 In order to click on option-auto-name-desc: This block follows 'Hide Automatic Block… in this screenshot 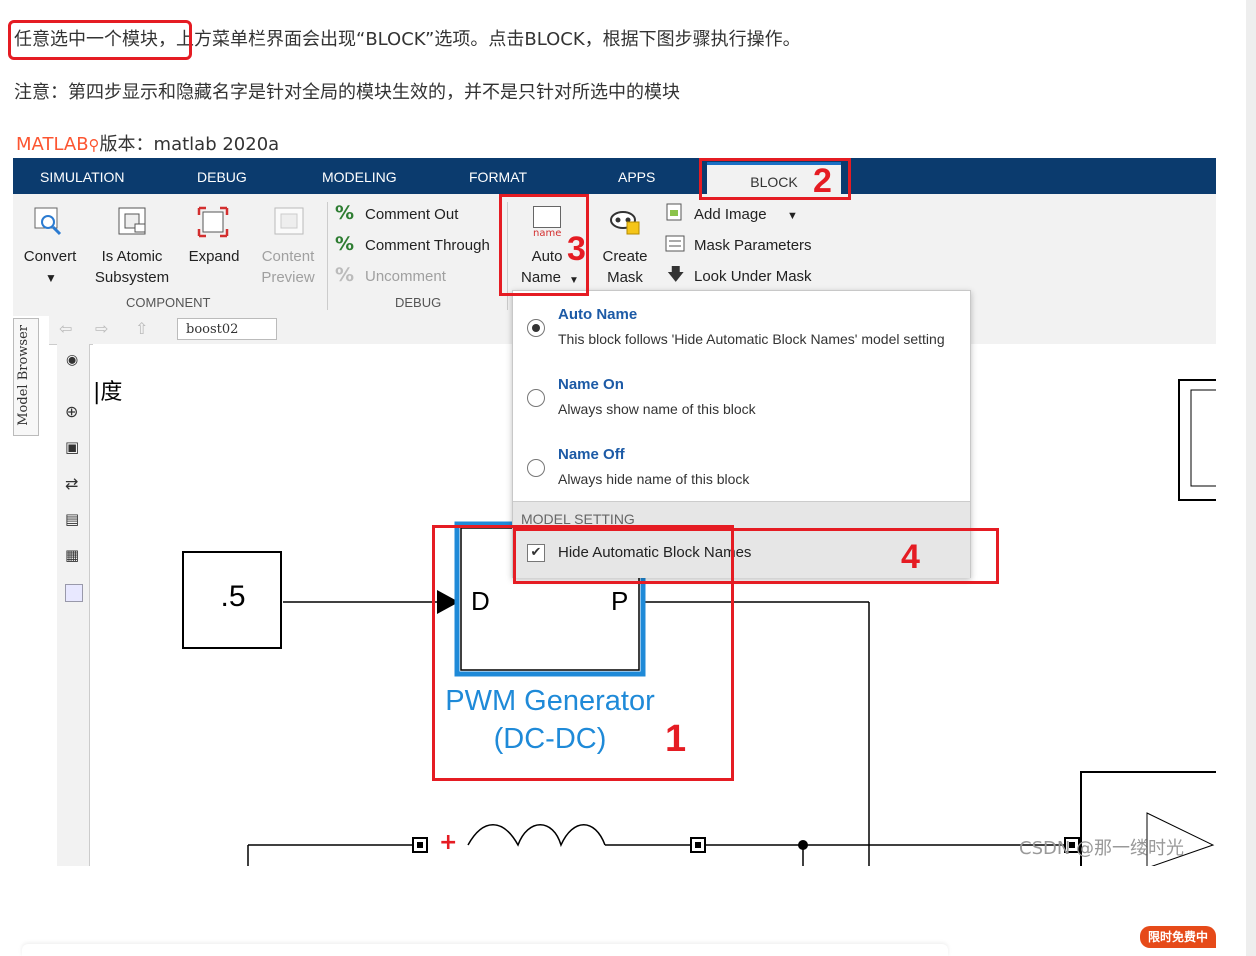, I will do `click(751, 339)`.